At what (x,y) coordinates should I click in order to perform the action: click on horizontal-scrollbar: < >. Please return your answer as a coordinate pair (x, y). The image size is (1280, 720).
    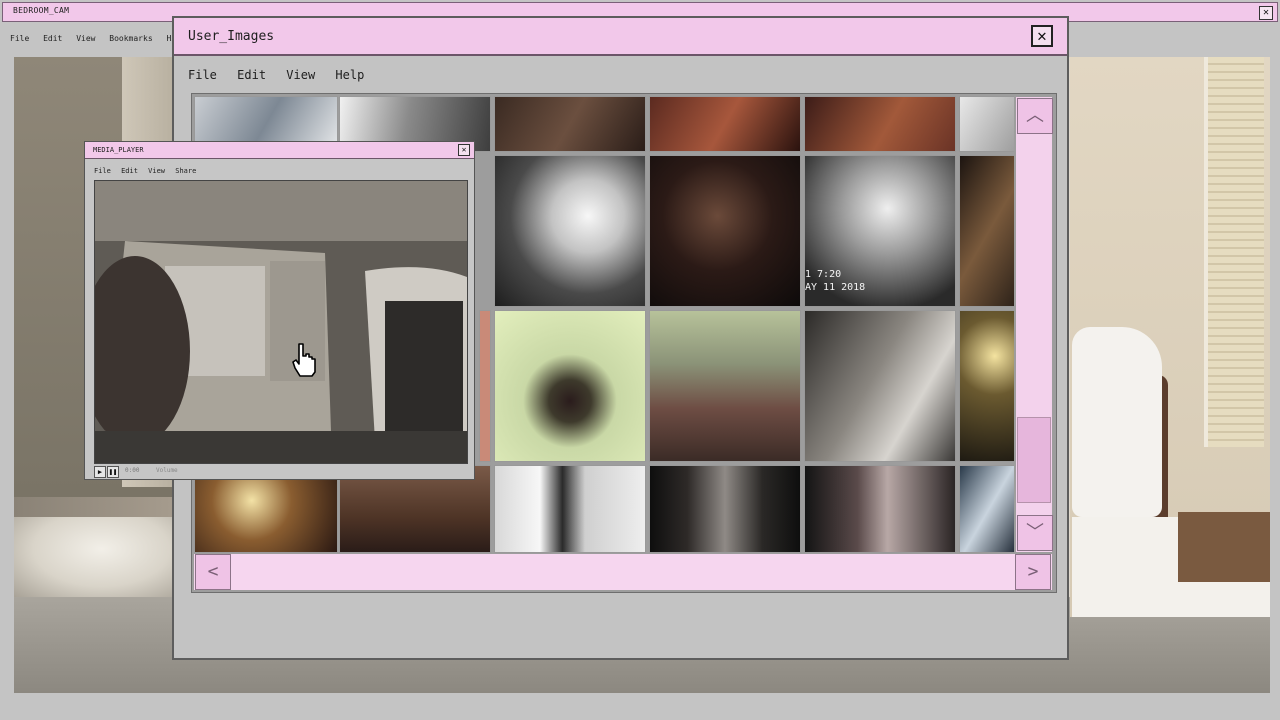
    Looking at the image, I should click on (623, 572).